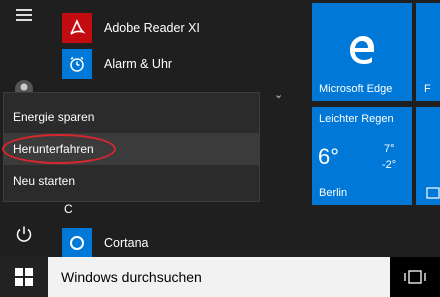  What do you see at coordinates (389, 149) in the screenshot?
I see `weather-high: 7°` at bounding box center [389, 149].